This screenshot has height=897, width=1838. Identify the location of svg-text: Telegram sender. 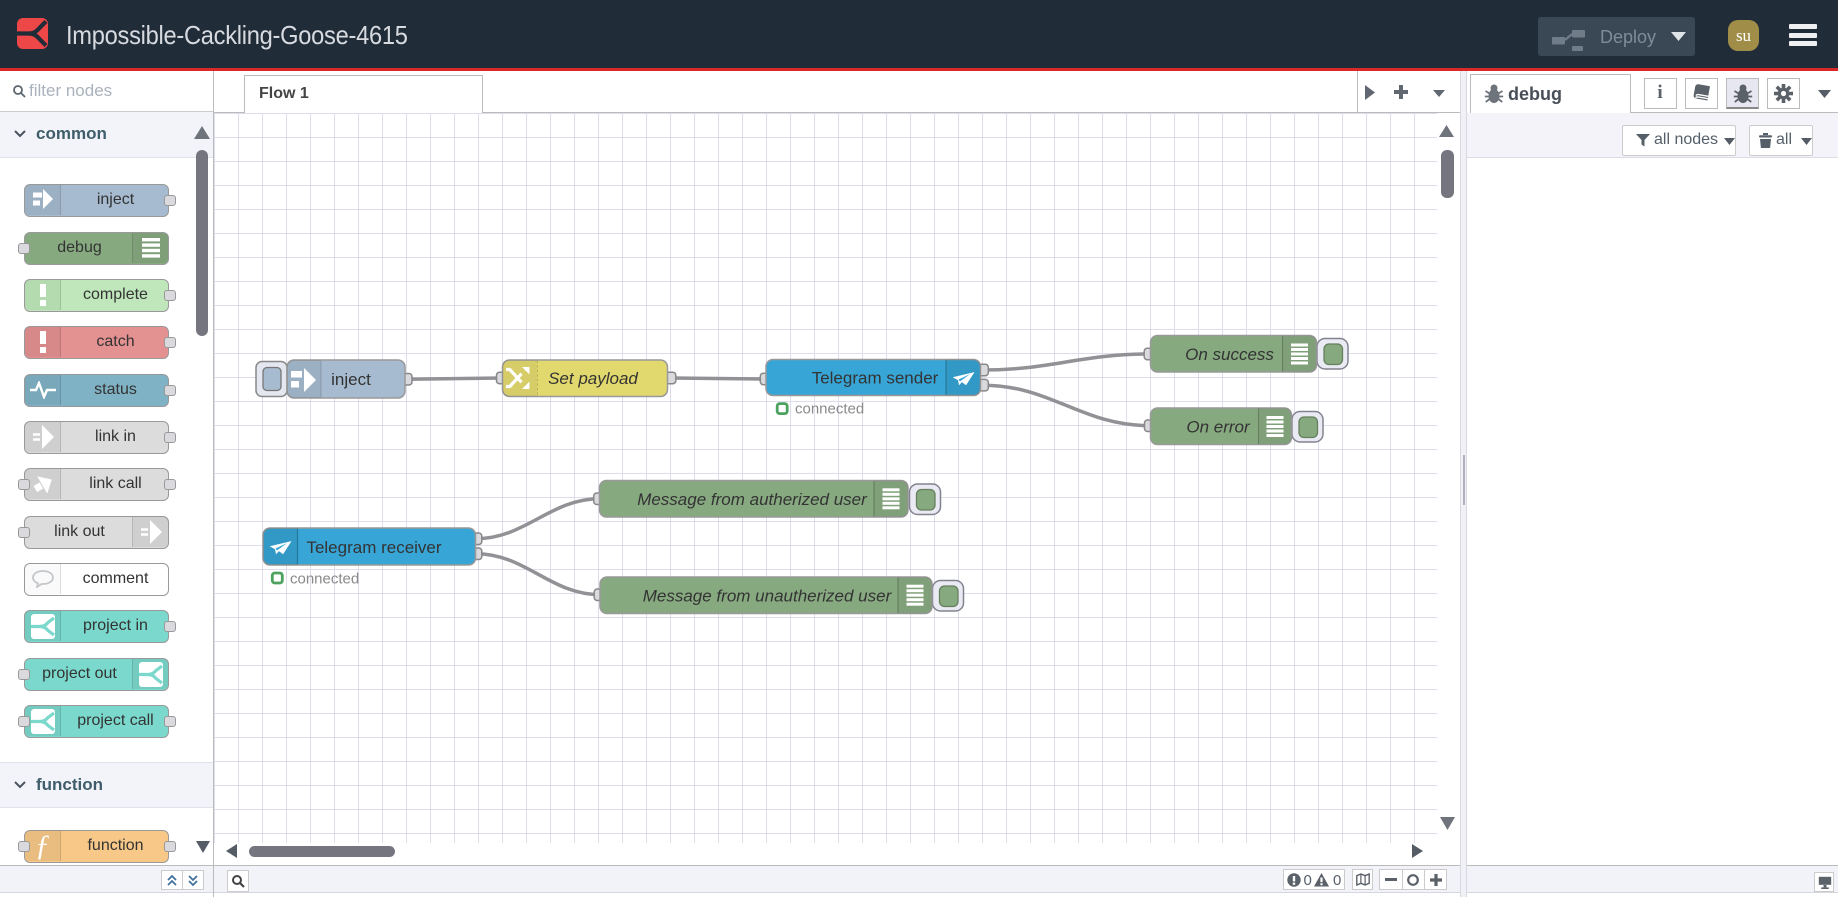
(875, 378).